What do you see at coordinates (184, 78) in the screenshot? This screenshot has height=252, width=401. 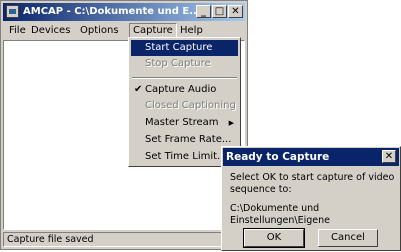 I see `menu-separator` at bounding box center [184, 78].